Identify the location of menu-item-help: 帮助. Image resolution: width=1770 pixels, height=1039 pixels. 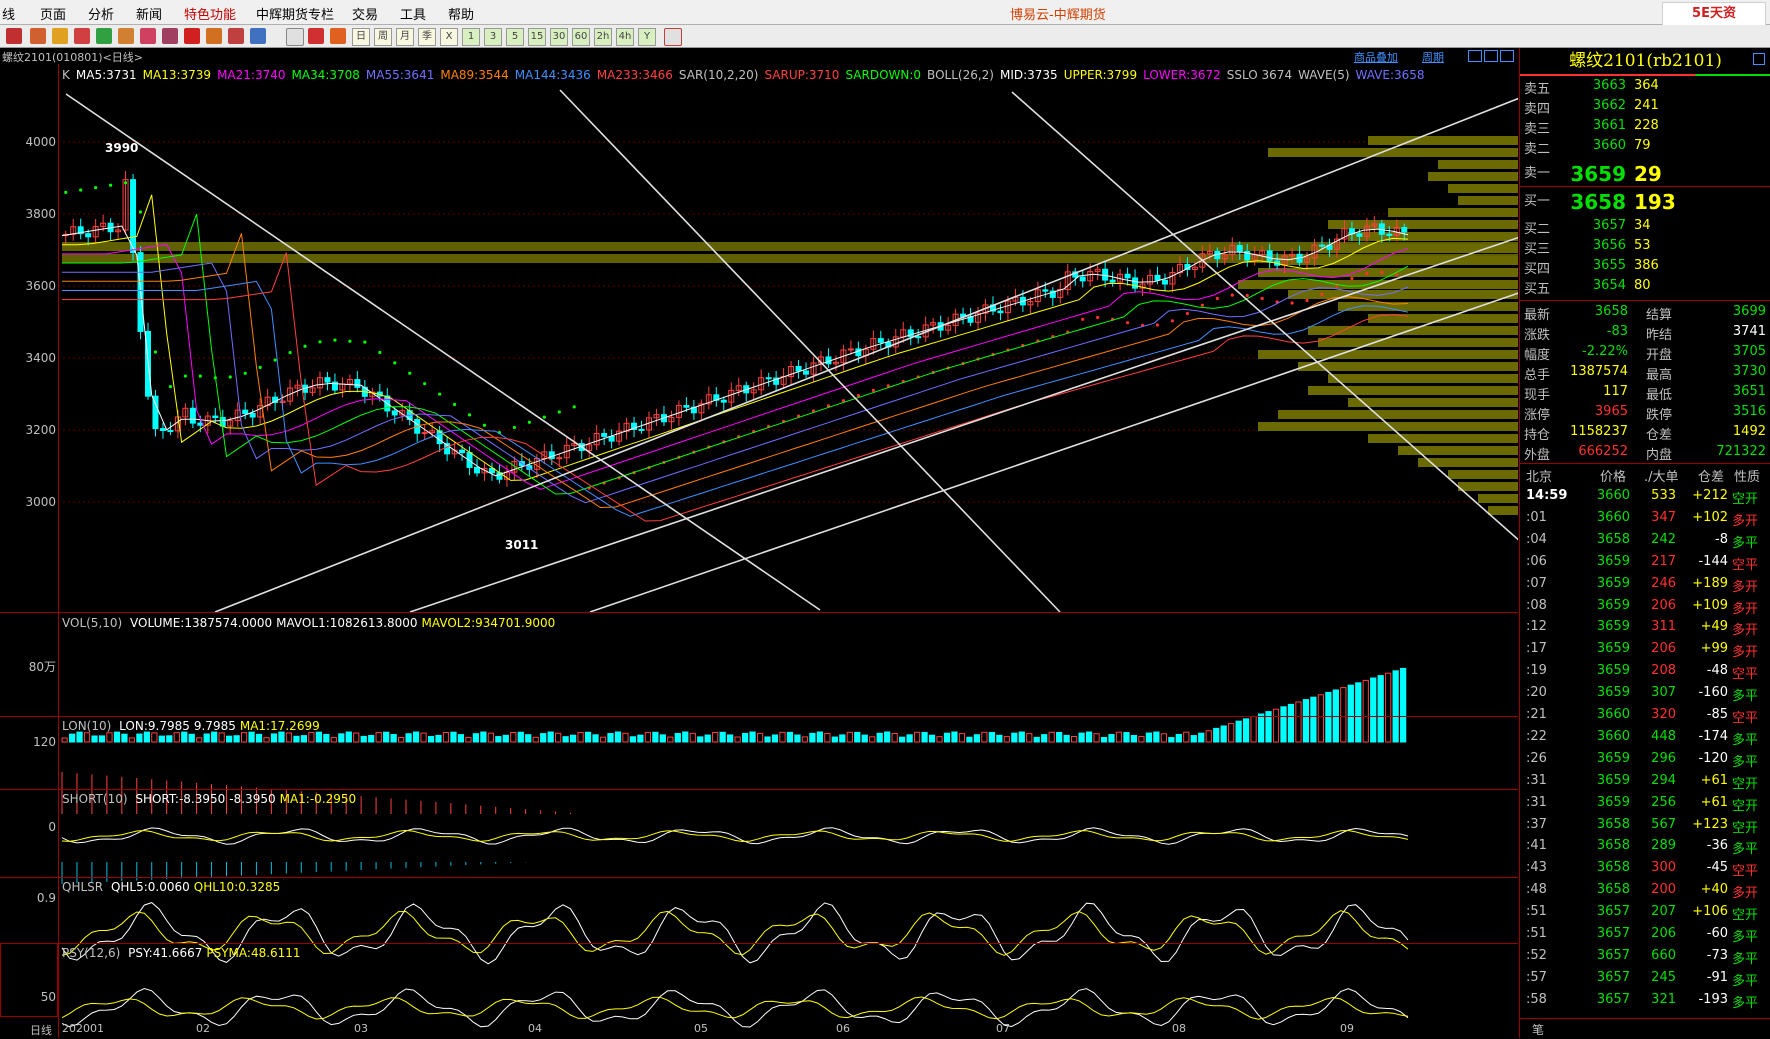
(461, 13).